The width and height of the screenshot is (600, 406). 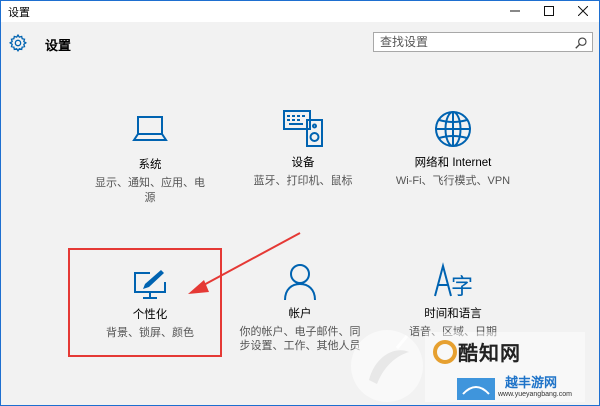 What do you see at coordinates (535, 394) in the screenshot?
I see `watermark-site: www.yueyangbang.com` at bounding box center [535, 394].